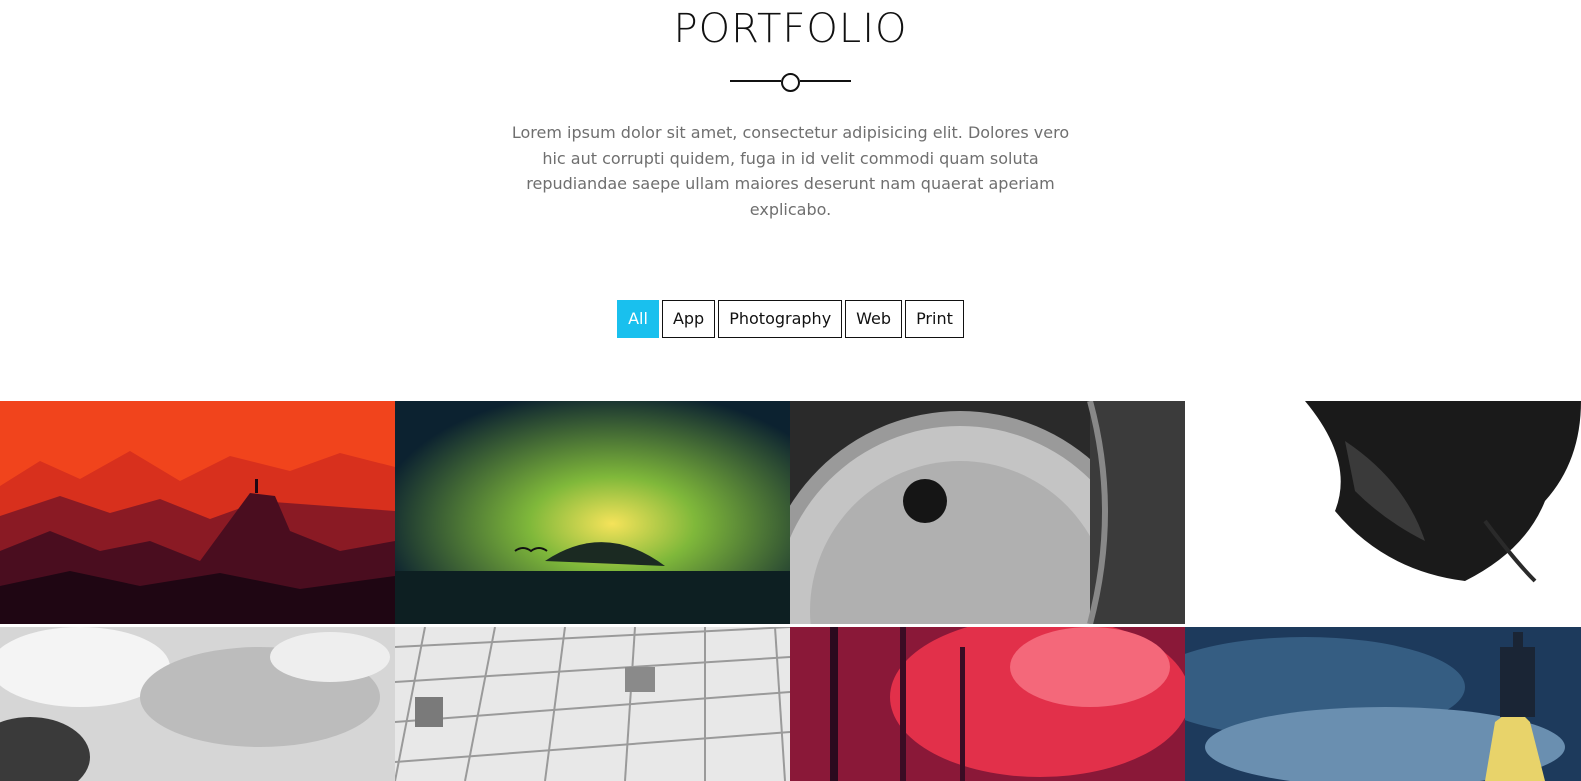 The width and height of the screenshot is (1581, 781). What do you see at coordinates (825, 81) in the screenshot?
I see `divider-line-right` at bounding box center [825, 81].